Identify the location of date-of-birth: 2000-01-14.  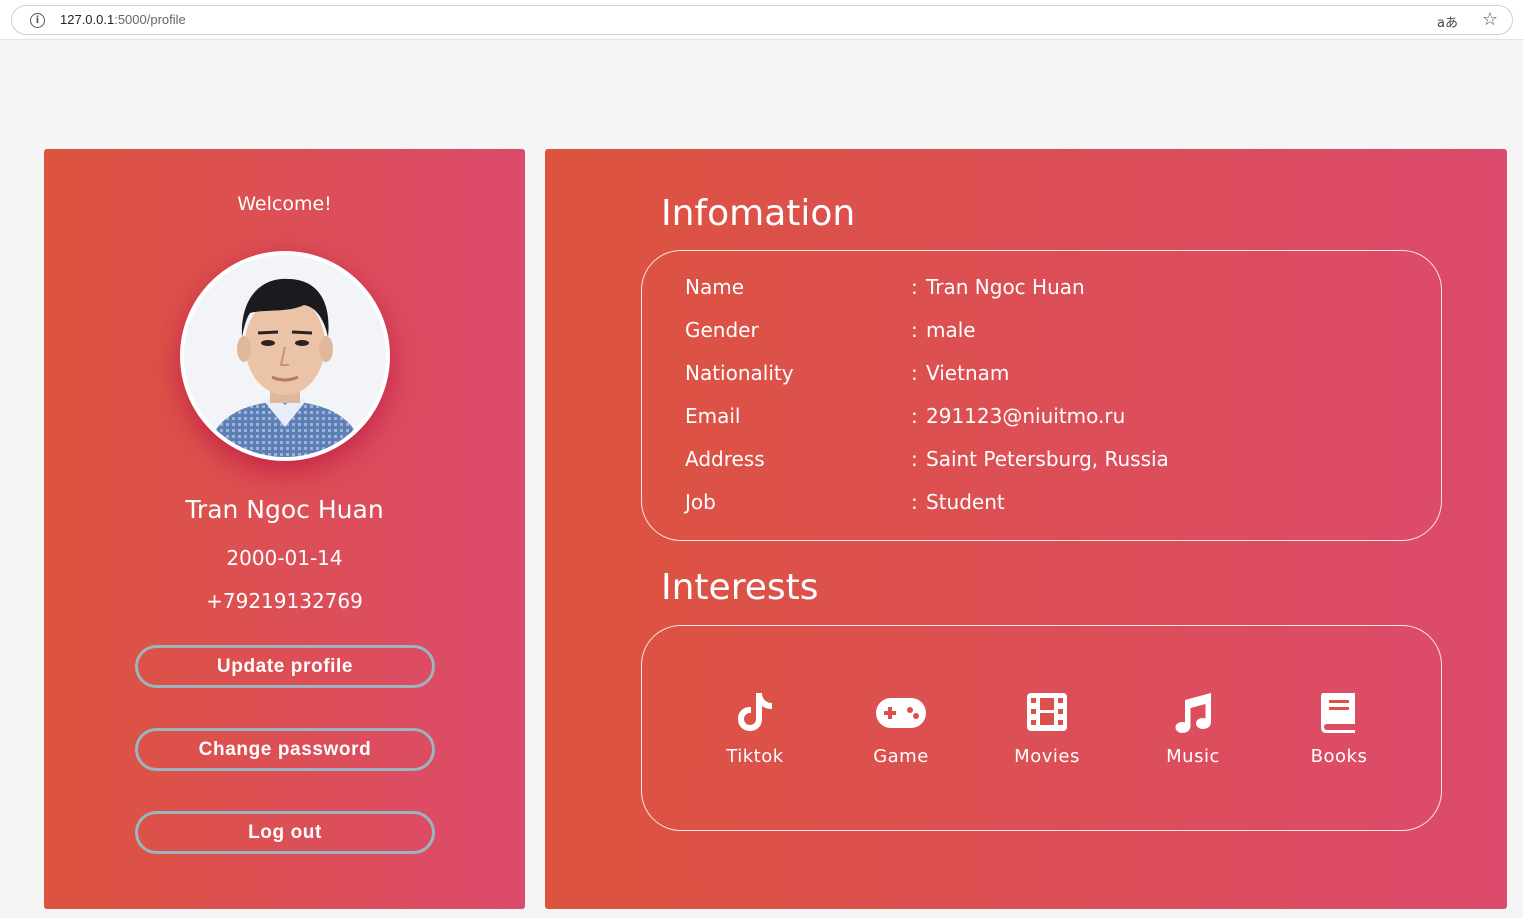
(284, 558).